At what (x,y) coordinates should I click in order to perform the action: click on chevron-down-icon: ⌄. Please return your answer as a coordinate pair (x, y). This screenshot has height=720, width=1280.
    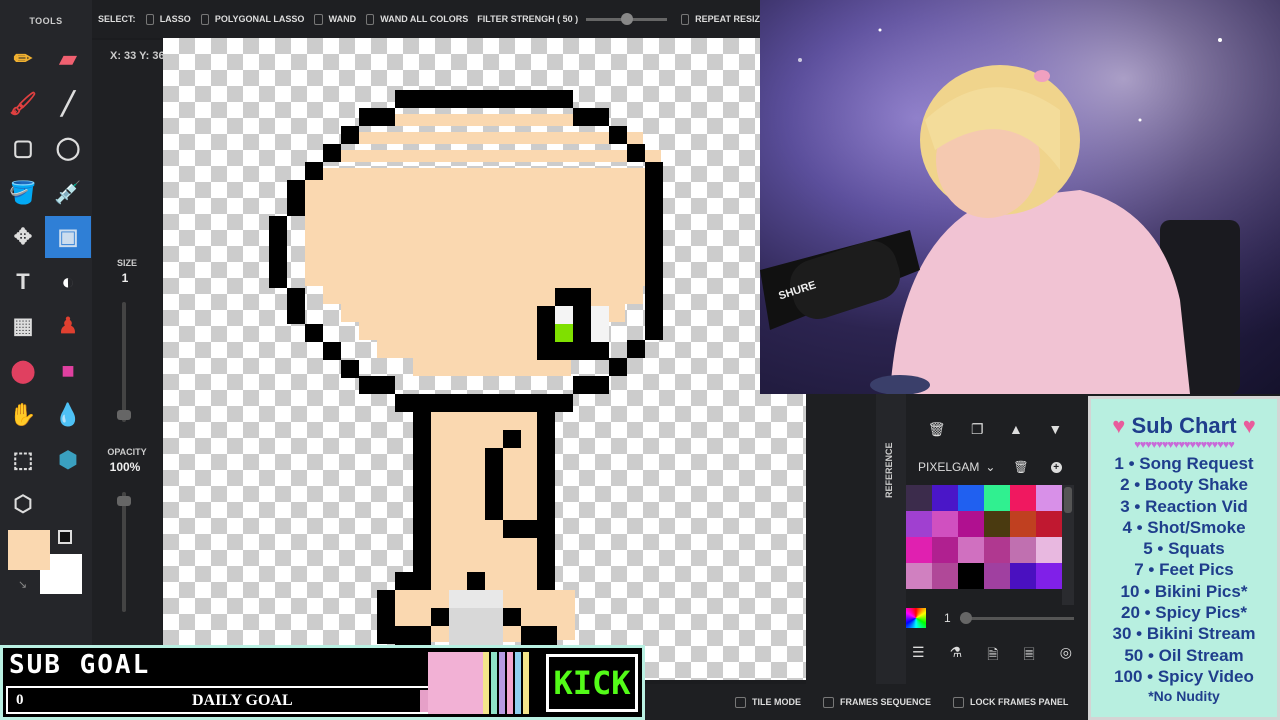
    Looking at the image, I should click on (990, 467).